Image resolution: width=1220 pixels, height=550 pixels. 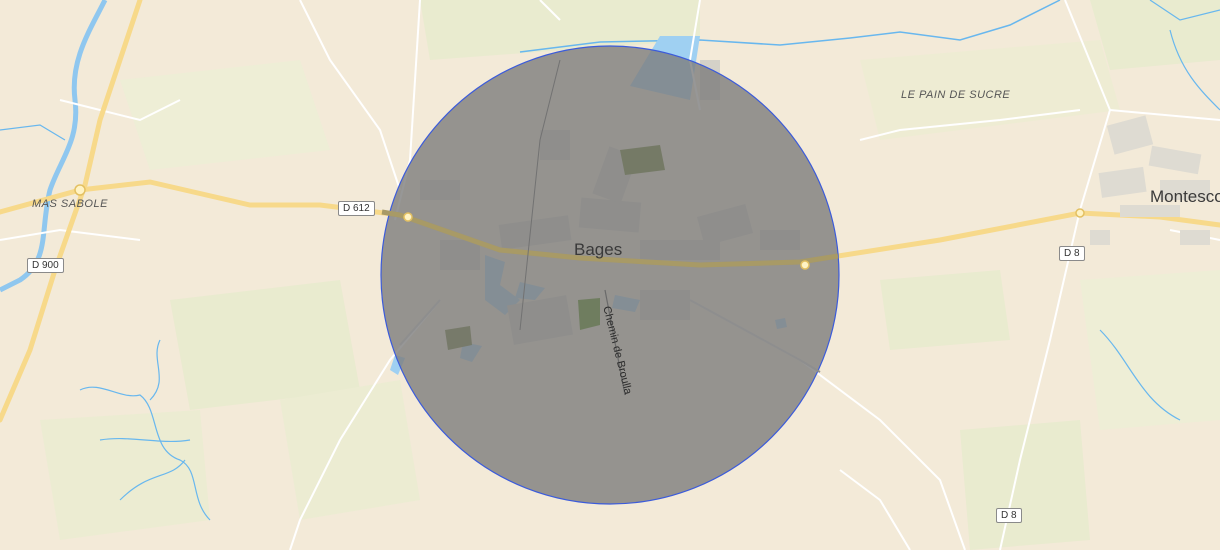 I want to click on town-label-montescot: Montesco, so click(x=1185, y=196).